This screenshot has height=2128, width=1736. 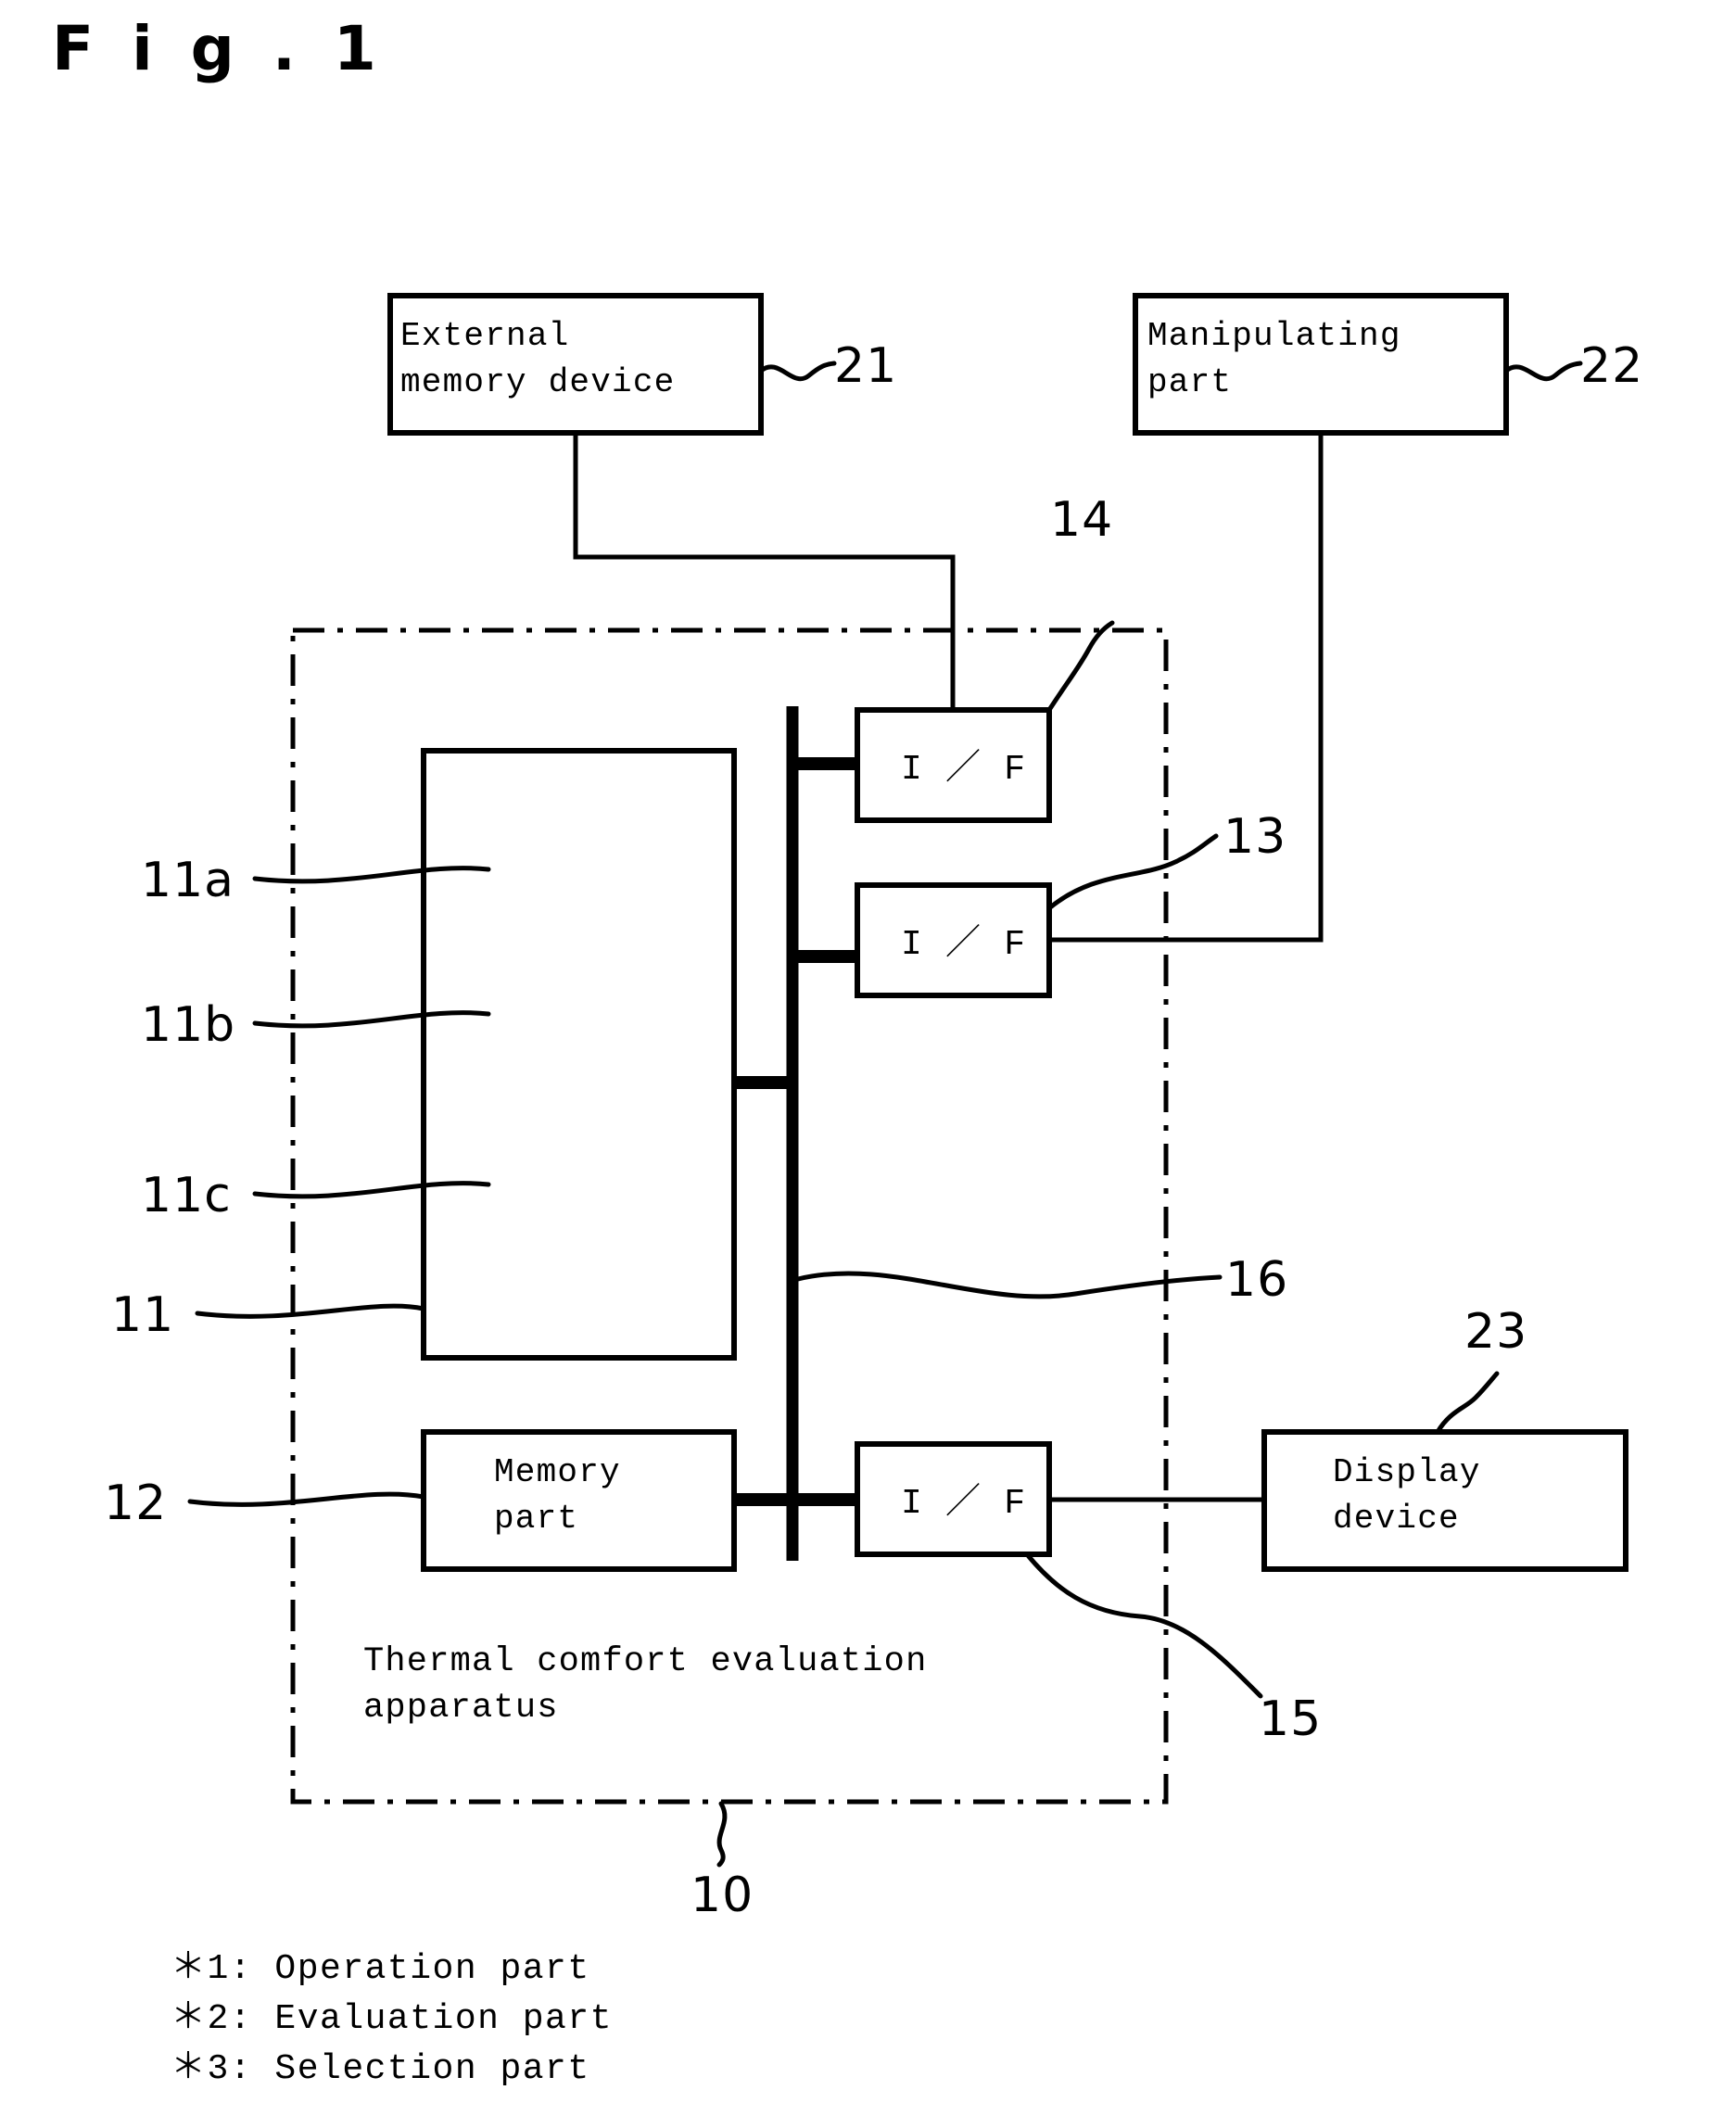 I want to click on interface-15-label: I ／ F, so click(x=963, y=1504).